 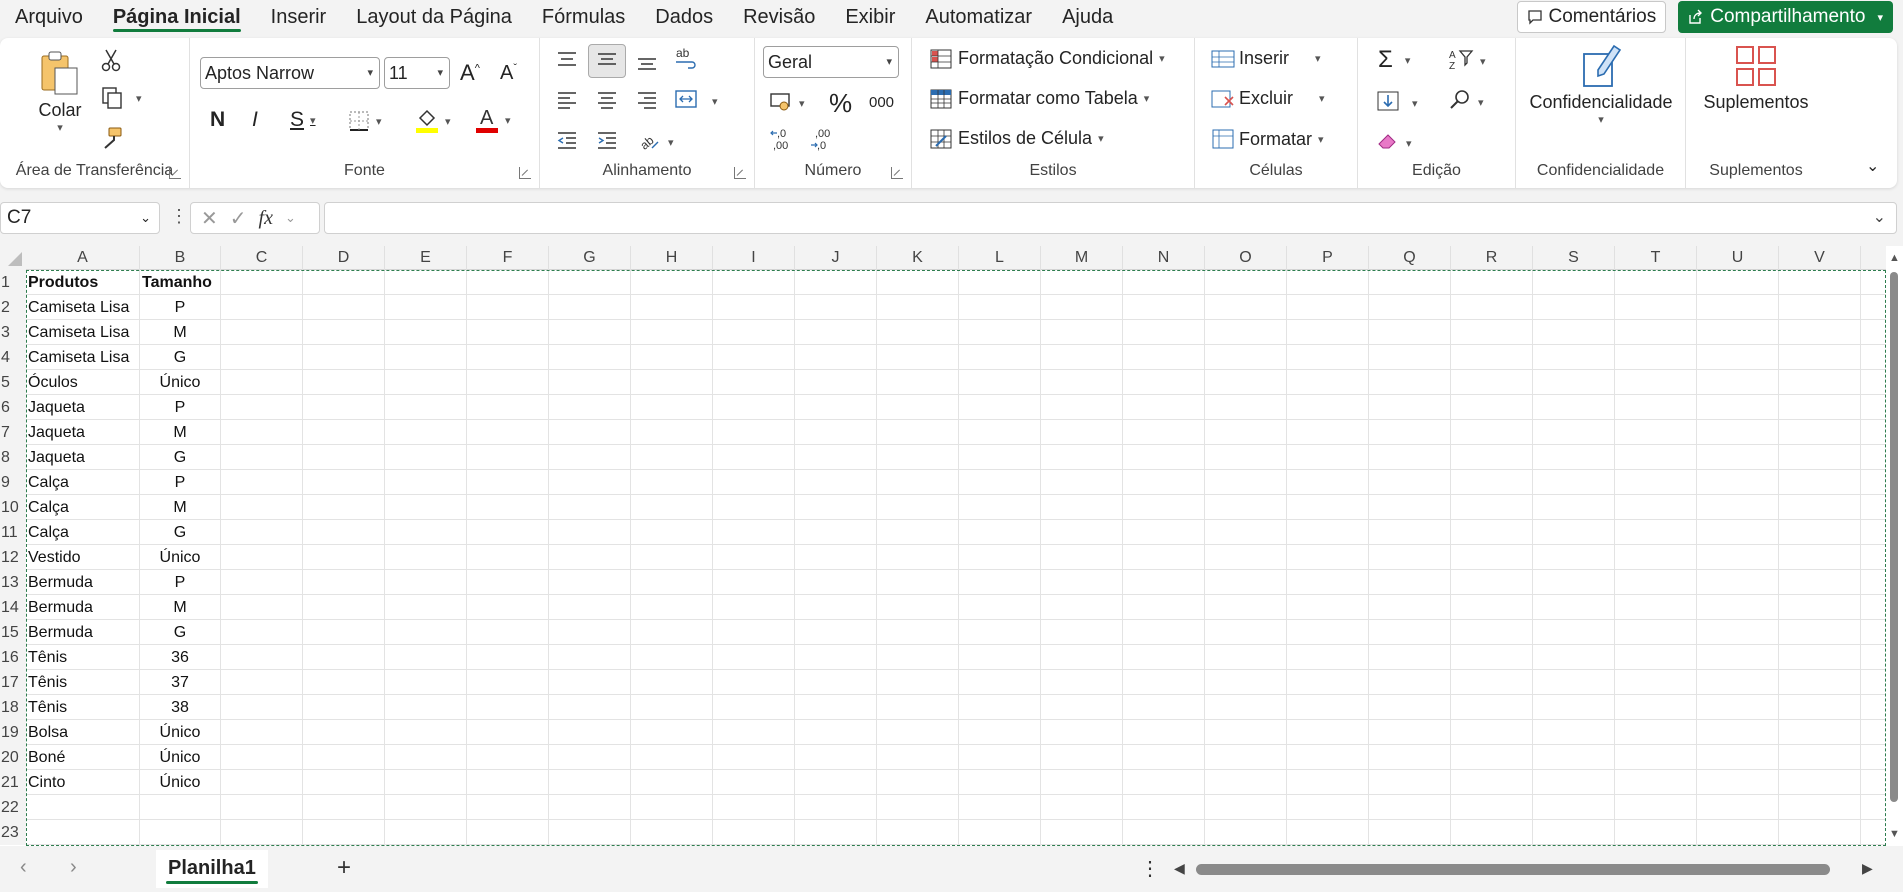 What do you see at coordinates (978, 17) in the screenshot?
I see `menu-item-8: Automatizar` at bounding box center [978, 17].